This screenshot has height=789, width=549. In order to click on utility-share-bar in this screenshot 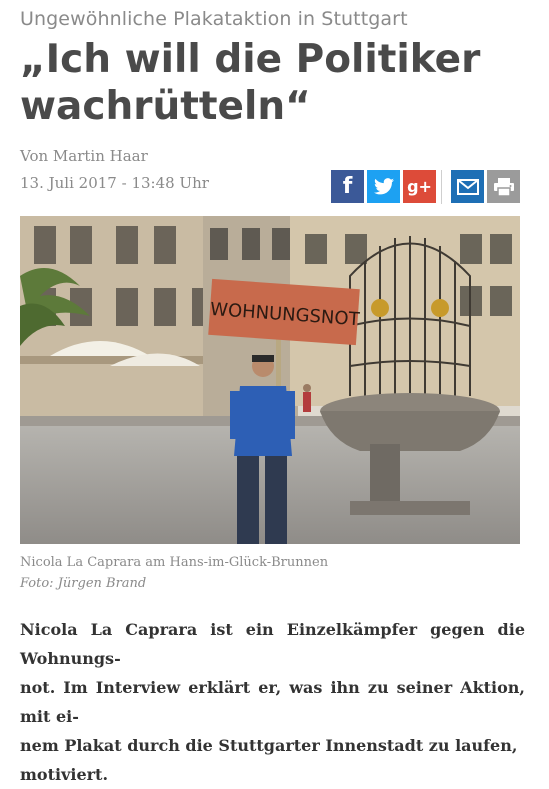, I will do `click(487, 187)`.